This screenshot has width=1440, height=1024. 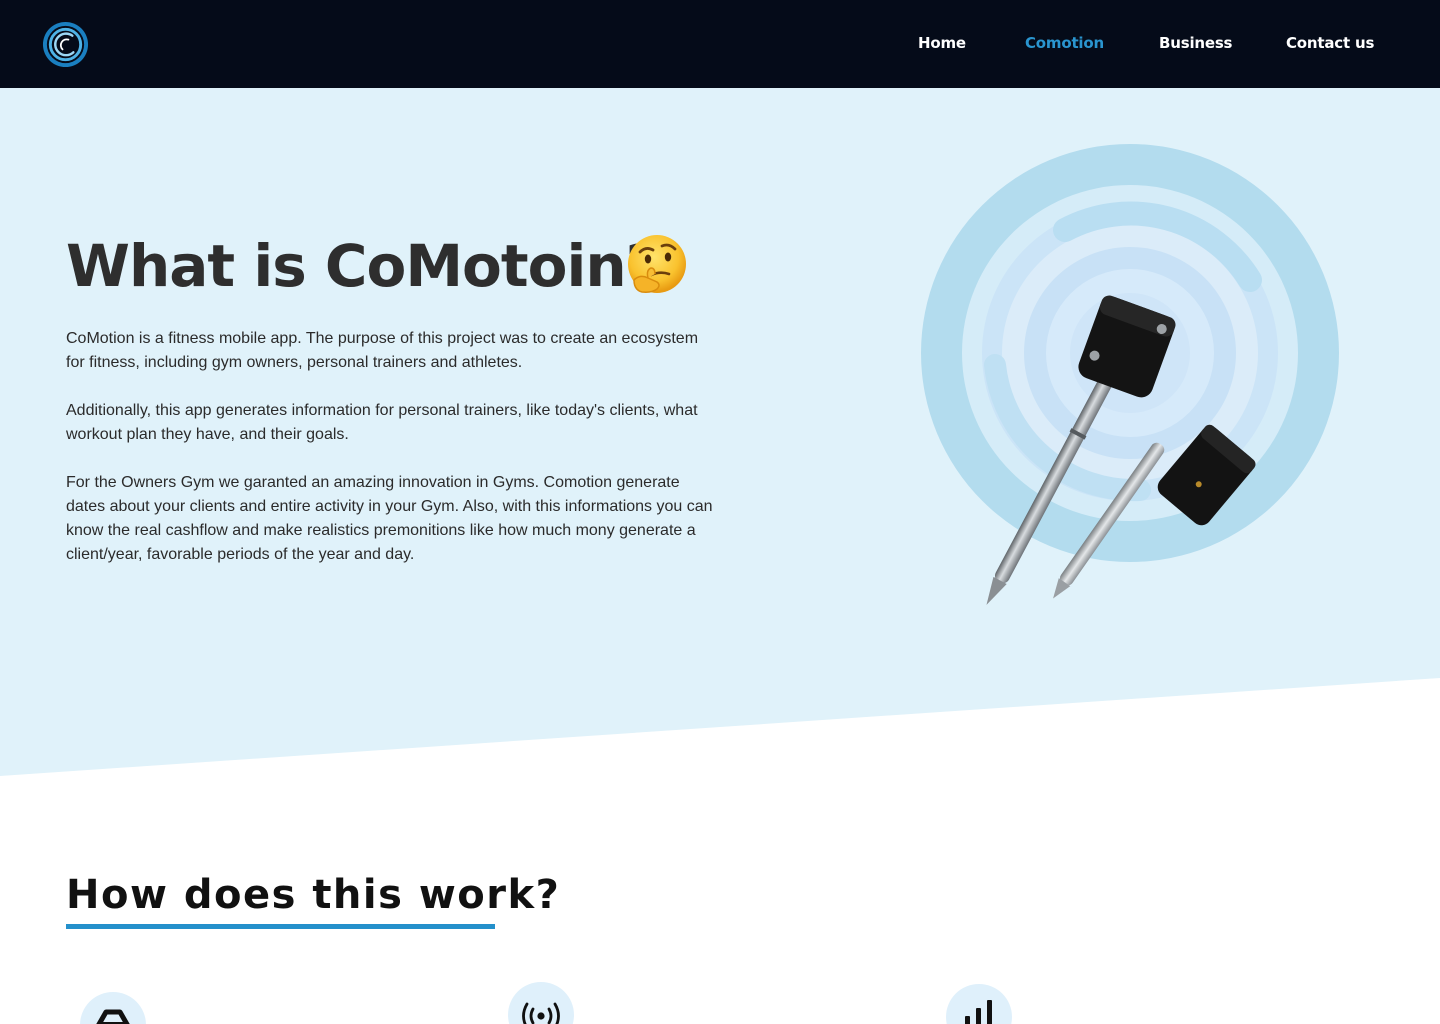 What do you see at coordinates (1064, 43) in the screenshot?
I see `nav-link-comotion: Comotion` at bounding box center [1064, 43].